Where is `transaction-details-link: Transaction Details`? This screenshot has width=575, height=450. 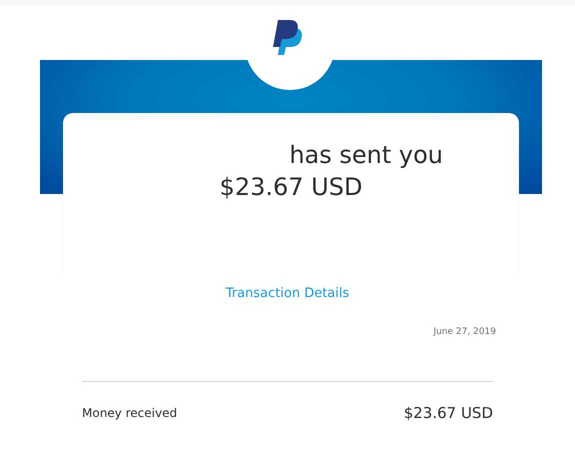 transaction-details-link: Transaction Details is located at coordinates (288, 293).